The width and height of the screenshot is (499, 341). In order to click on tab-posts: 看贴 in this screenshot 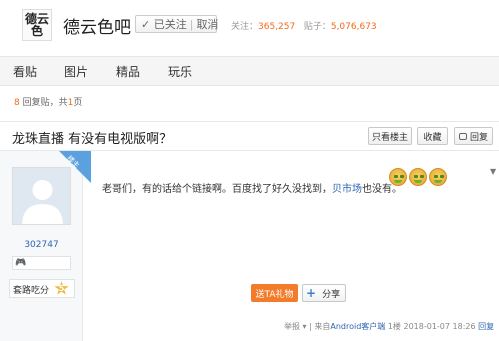, I will do `click(25, 71)`.